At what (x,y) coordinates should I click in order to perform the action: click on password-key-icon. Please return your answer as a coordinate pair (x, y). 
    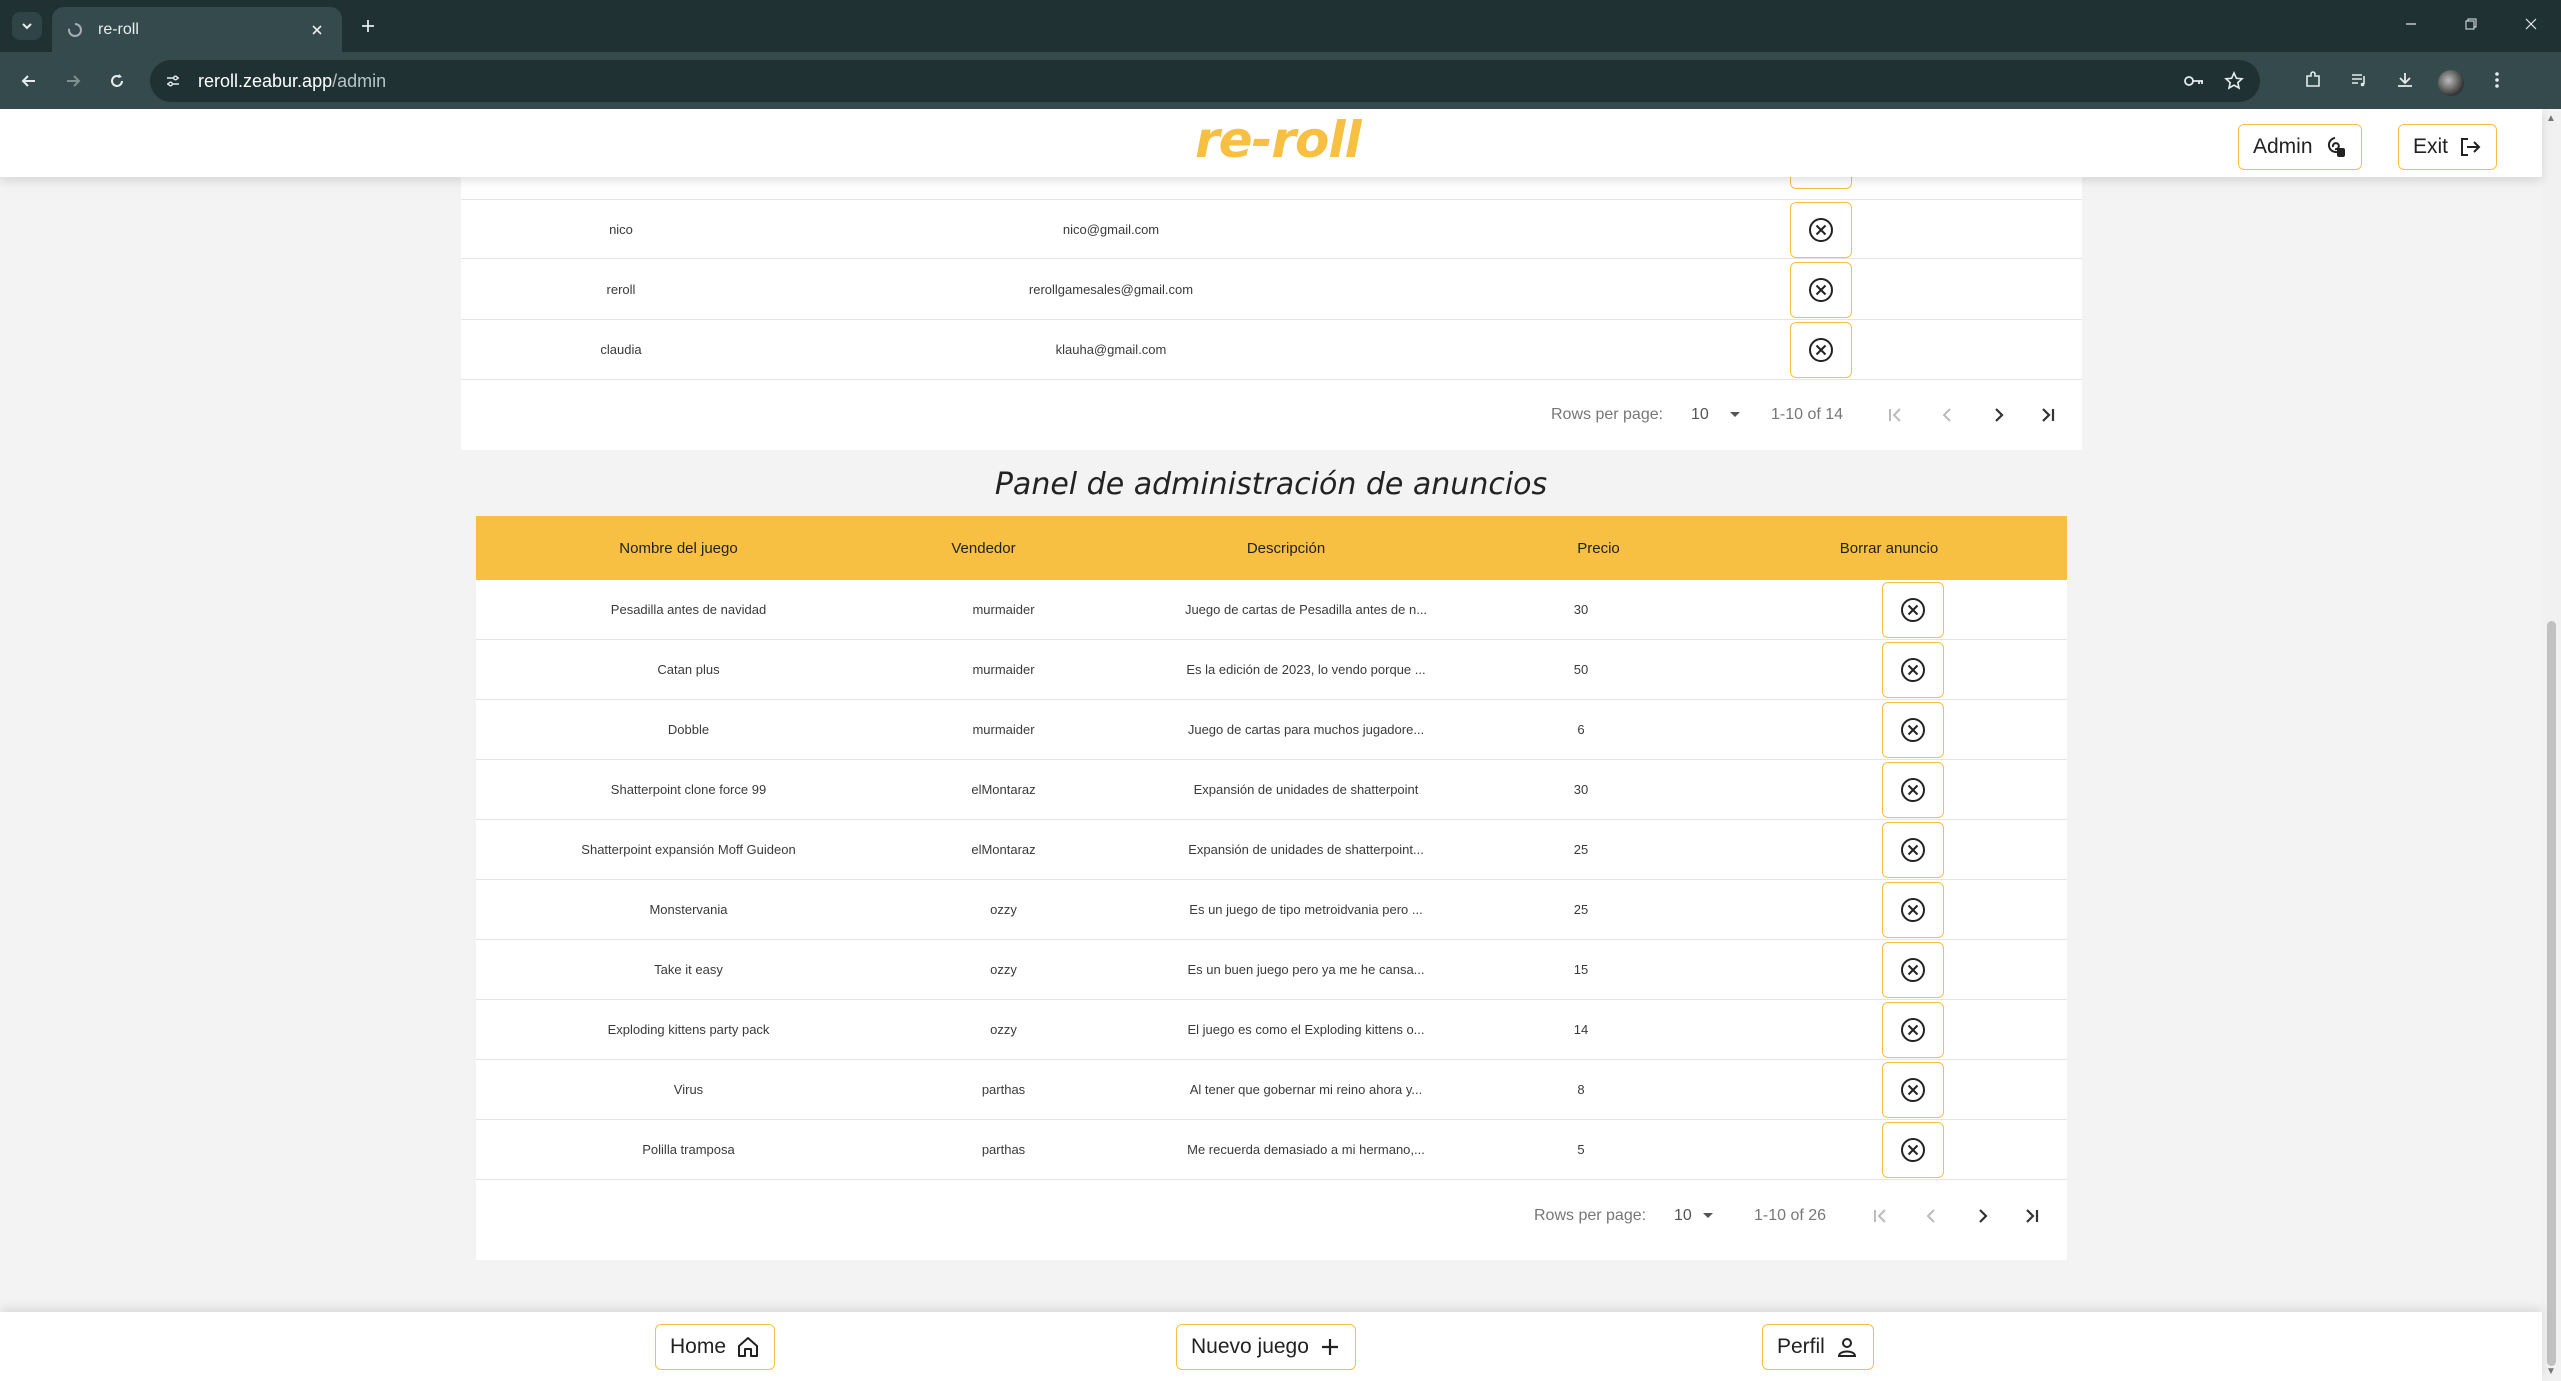
    Looking at the image, I should click on (2194, 81).